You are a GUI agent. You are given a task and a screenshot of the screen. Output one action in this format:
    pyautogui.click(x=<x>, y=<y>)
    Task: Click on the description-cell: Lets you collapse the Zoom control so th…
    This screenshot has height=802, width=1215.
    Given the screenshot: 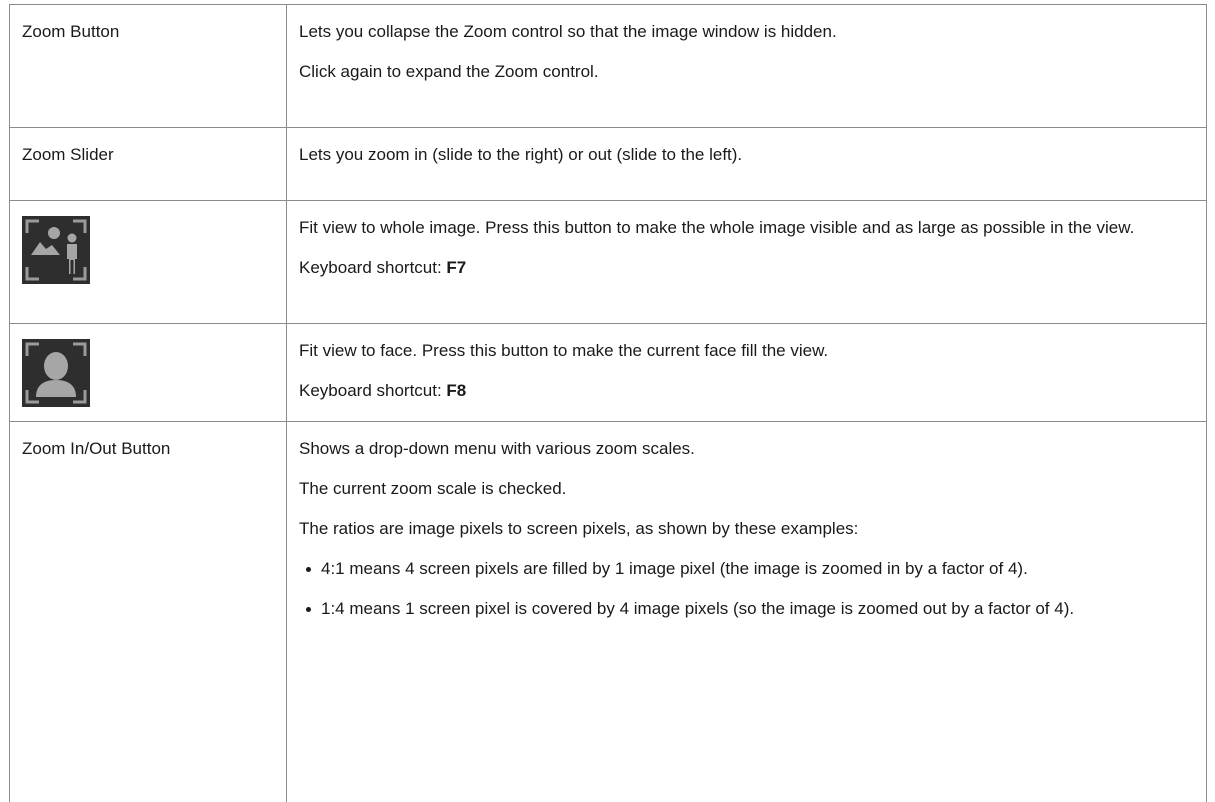 What is the action you would take?
    pyautogui.click(x=746, y=66)
    